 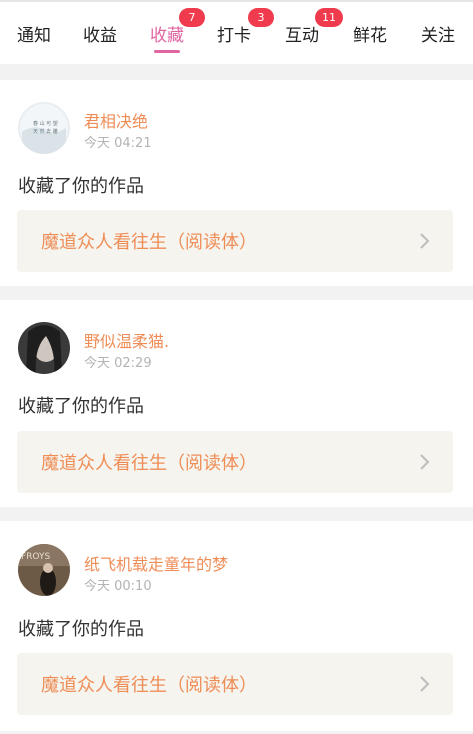 What do you see at coordinates (118, 363) in the screenshot?
I see `timestamp: 今天 02:29` at bounding box center [118, 363].